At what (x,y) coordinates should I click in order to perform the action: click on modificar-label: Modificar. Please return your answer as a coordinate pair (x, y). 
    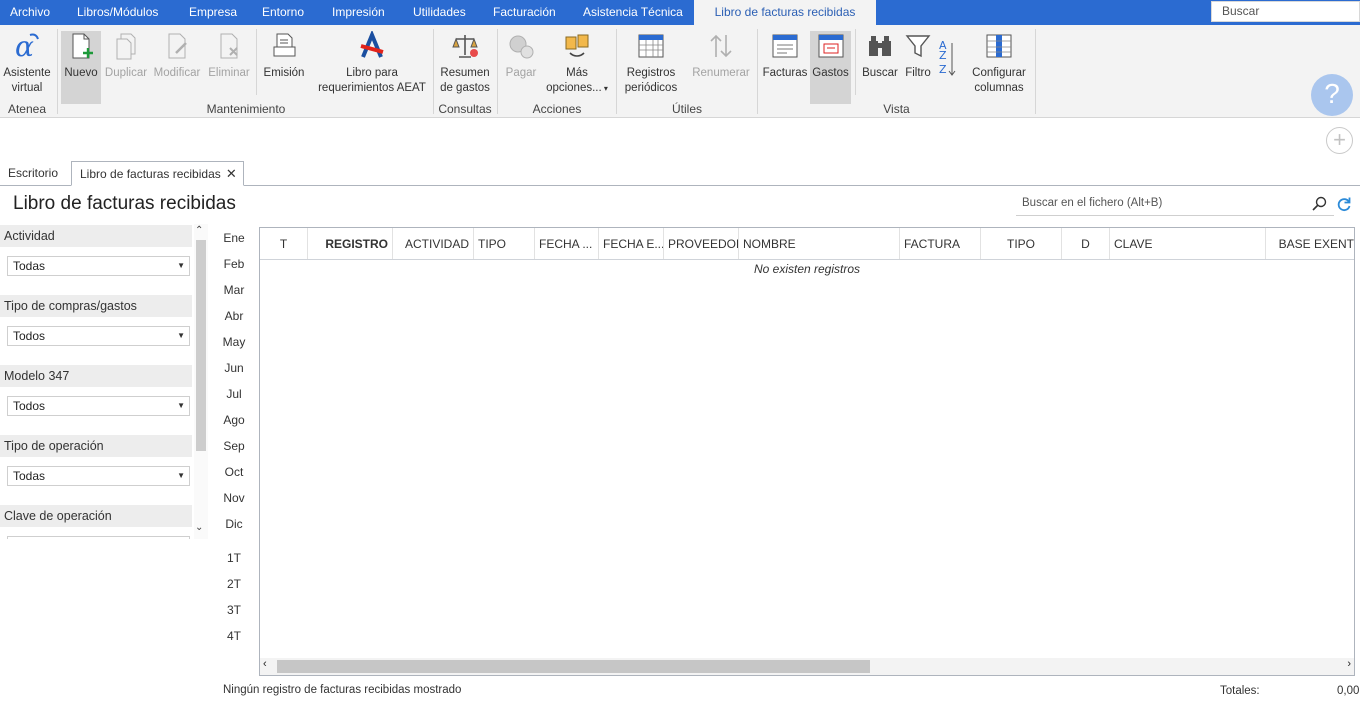
    Looking at the image, I should click on (177, 73).